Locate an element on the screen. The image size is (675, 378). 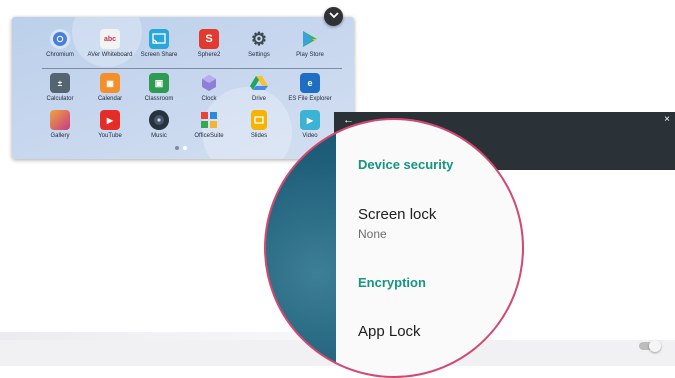
app-label: YouTube is located at coordinates (110, 136).